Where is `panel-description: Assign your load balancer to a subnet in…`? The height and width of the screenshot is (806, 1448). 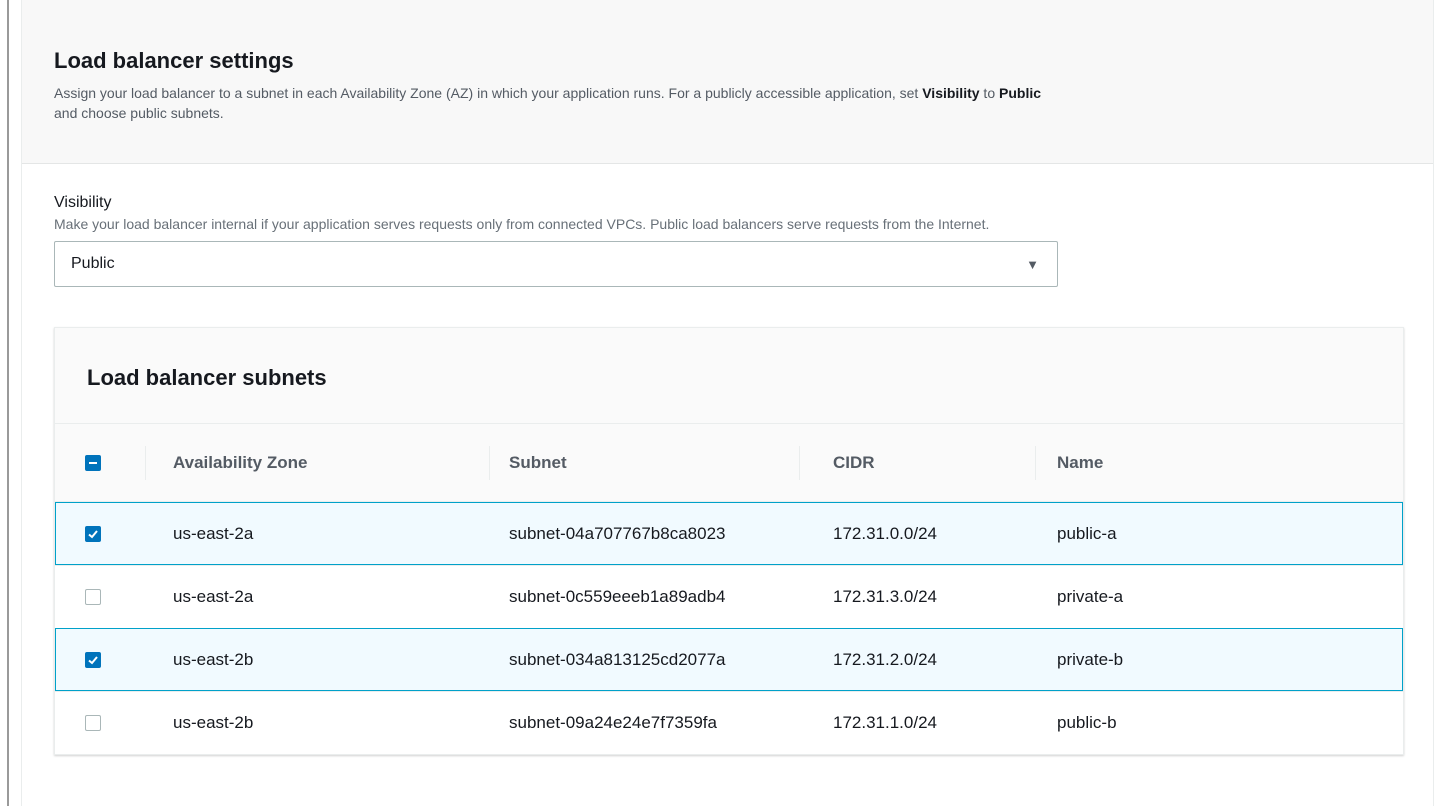
panel-description: Assign your load balancer to a subnet in… is located at coordinates (548, 103).